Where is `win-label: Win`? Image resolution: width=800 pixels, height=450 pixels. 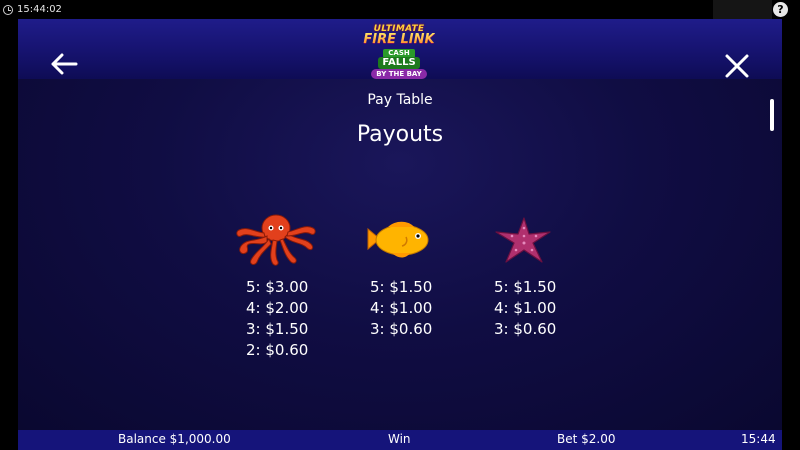
win-label: Win is located at coordinates (399, 439).